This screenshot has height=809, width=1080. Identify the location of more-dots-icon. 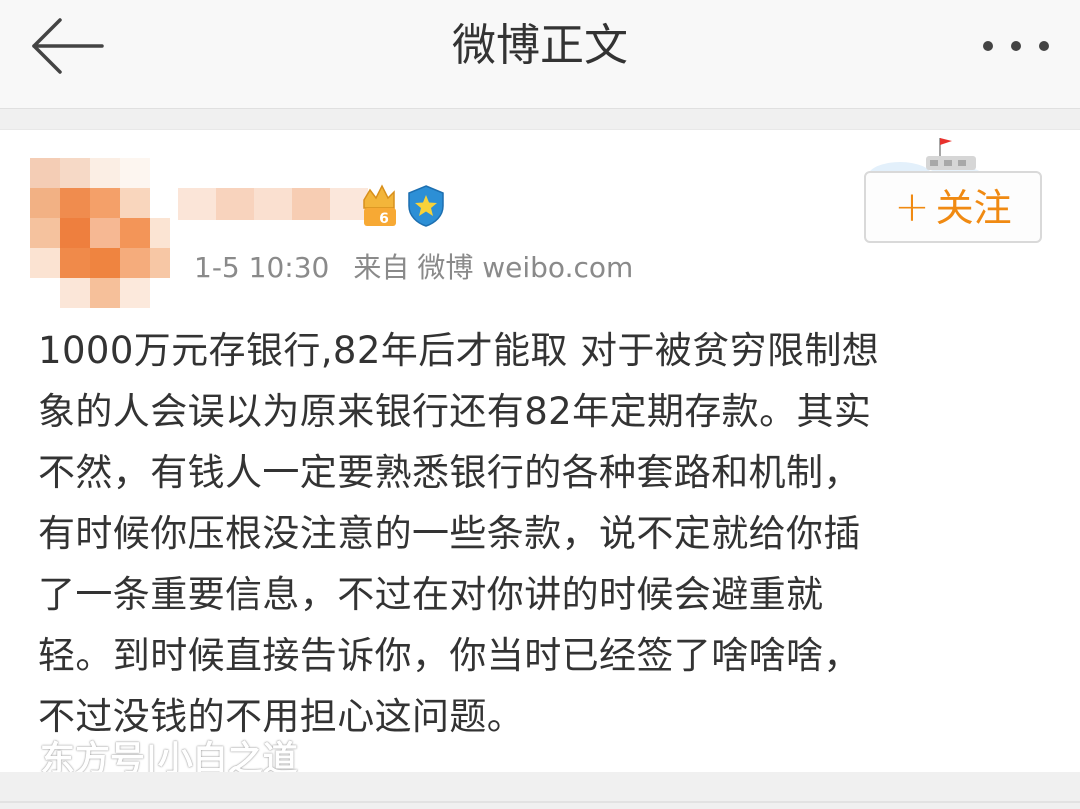
(1016, 46).